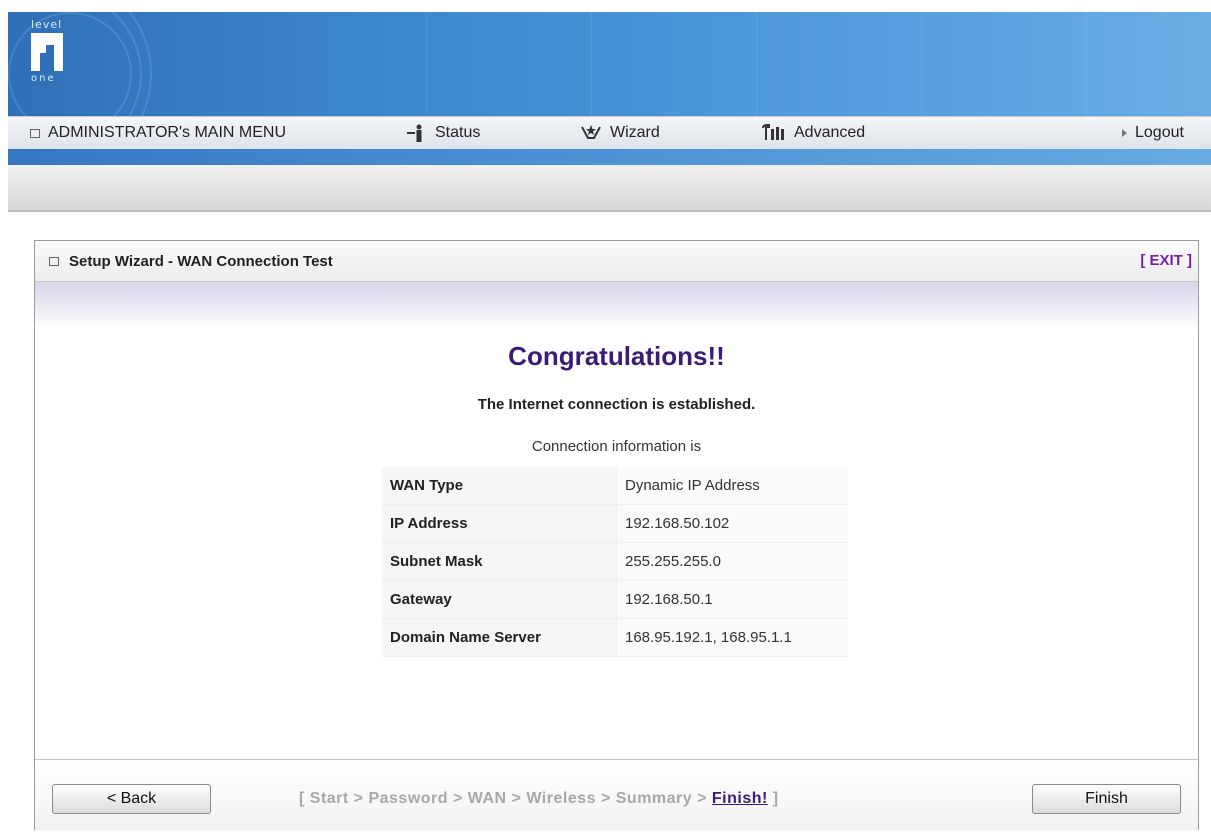 This screenshot has width=1211, height=834. Describe the element at coordinates (1166, 260) in the screenshot. I see `exit-link: [ EXIT ]` at that location.